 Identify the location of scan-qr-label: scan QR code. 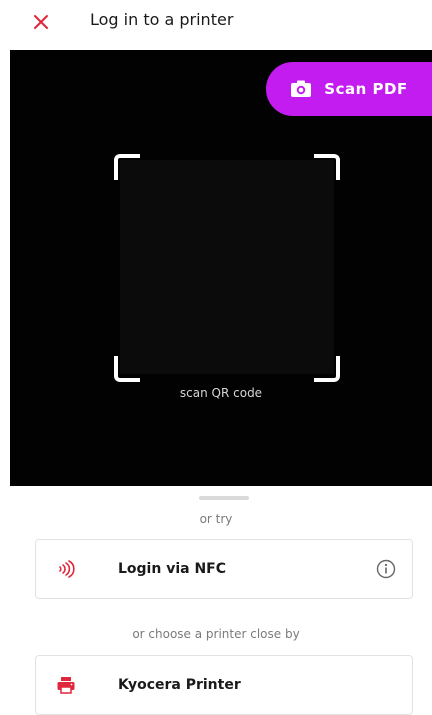
(221, 393).